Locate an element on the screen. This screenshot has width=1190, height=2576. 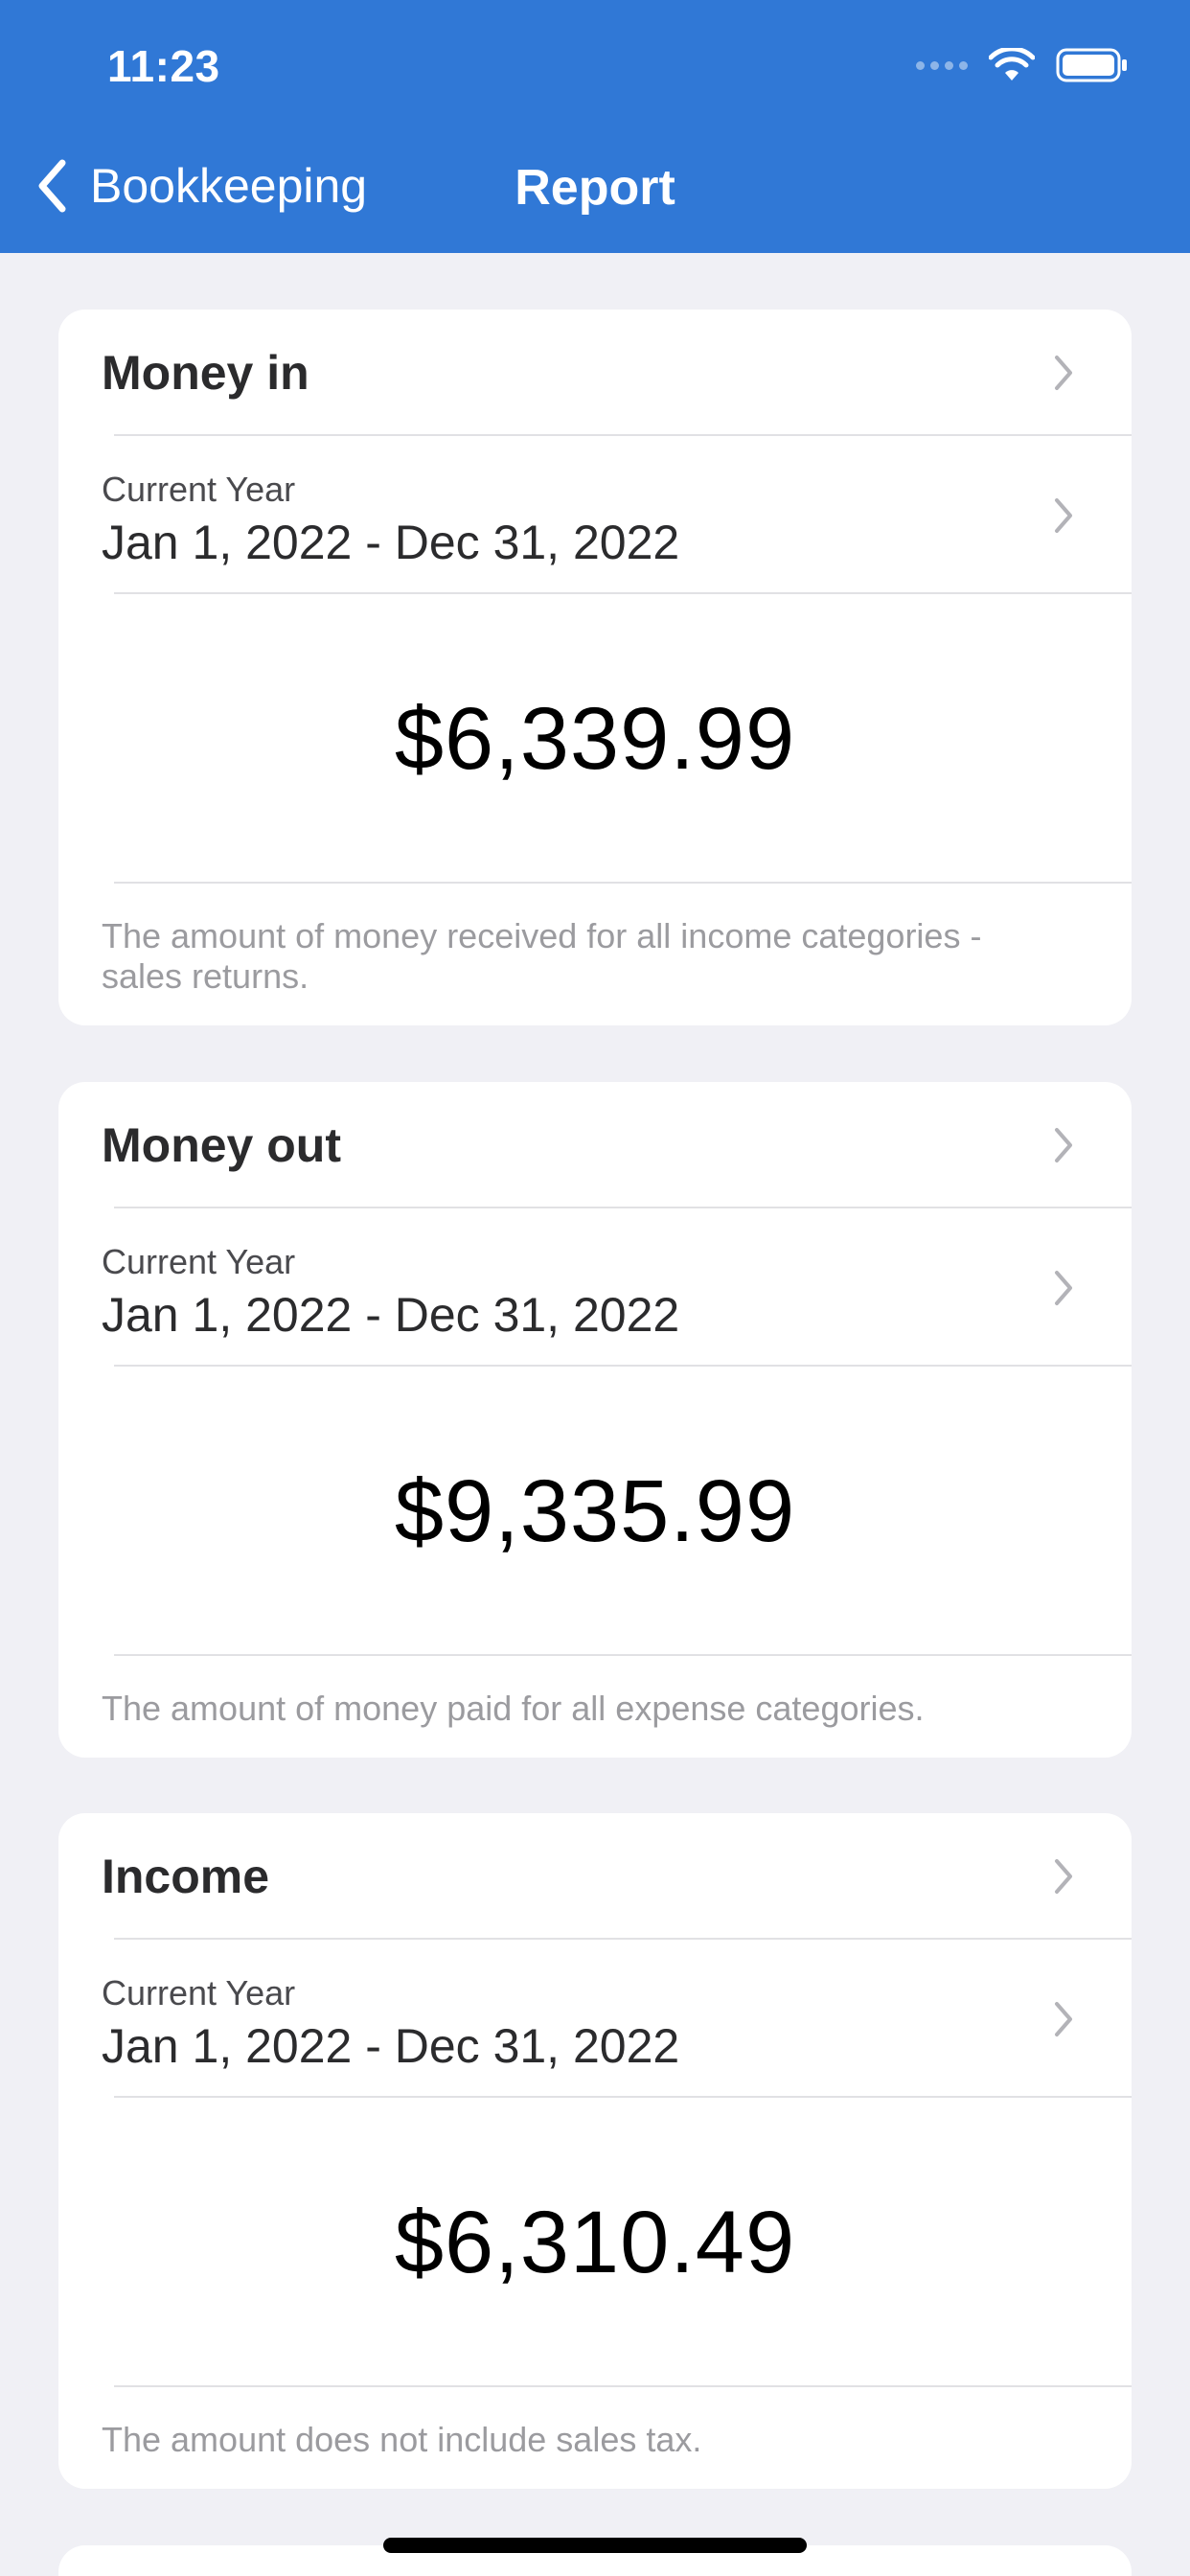
income-amount: $6,310.49 is located at coordinates (595, 2242).